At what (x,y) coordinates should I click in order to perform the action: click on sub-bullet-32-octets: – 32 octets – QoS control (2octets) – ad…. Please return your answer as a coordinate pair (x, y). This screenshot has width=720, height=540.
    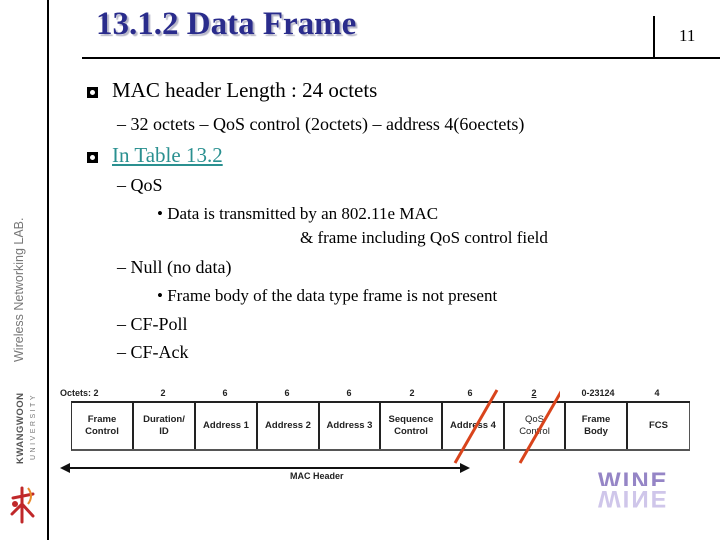
    Looking at the image, I should click on (321, 124).